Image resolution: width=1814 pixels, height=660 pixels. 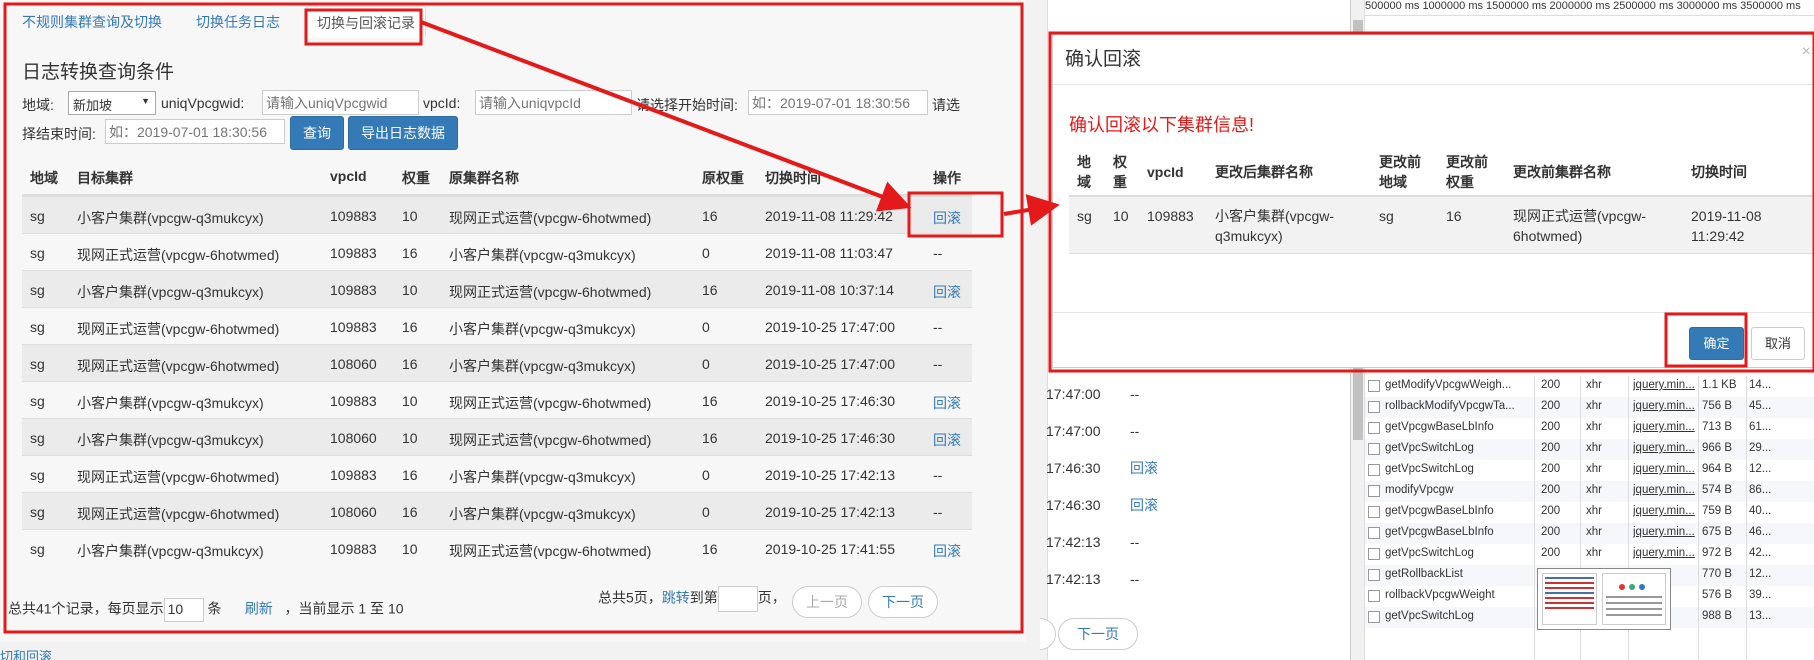 I want to click on prev-page-button: 上一页, so click(x=827, y=602).